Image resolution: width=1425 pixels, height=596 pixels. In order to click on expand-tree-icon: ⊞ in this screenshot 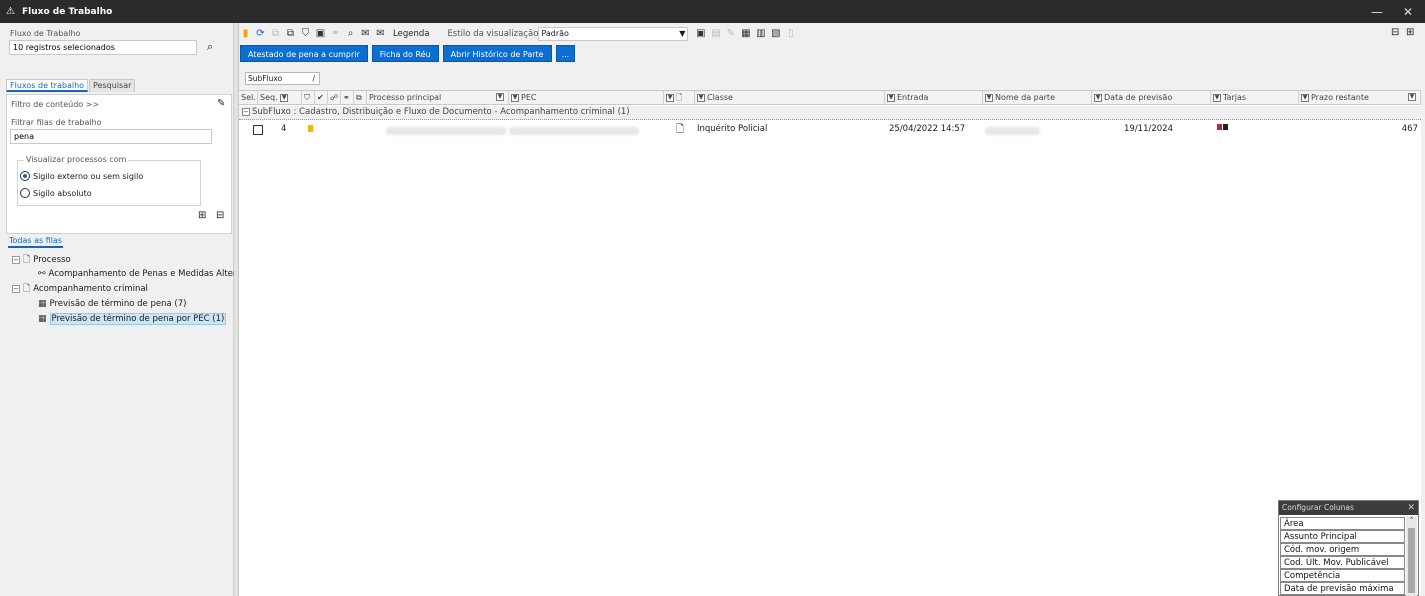, I will do `click(202, 215)`.